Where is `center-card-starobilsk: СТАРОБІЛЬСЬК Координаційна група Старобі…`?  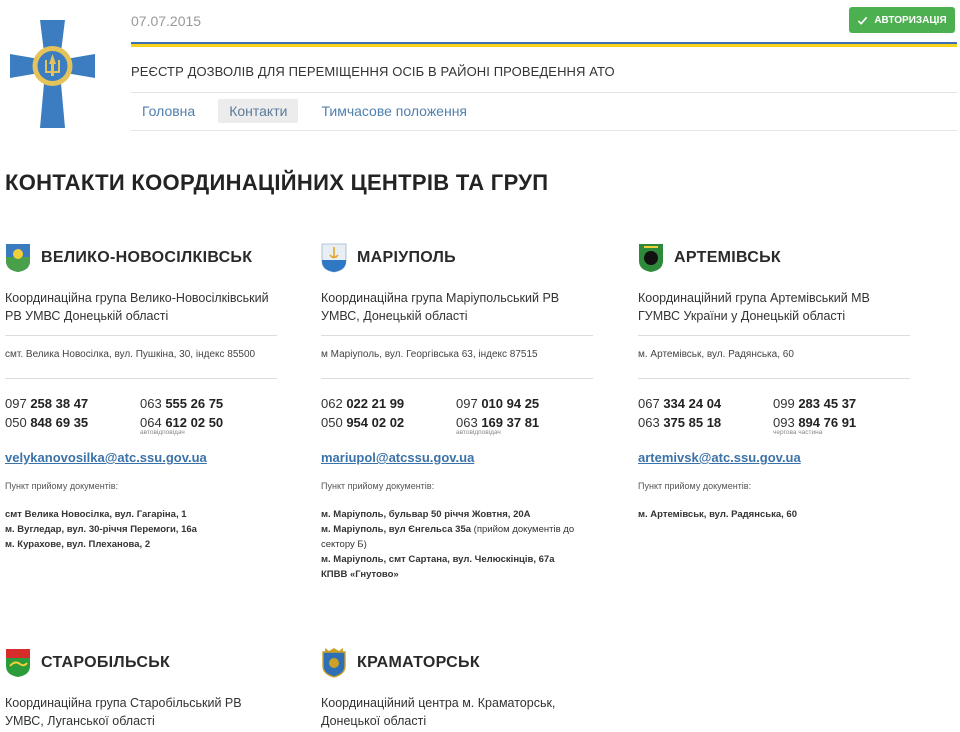
center-card-starobilsk: СТАРОБІЛЬСЬК Координаційна група Старобі… is located at coordinates (141, 689).